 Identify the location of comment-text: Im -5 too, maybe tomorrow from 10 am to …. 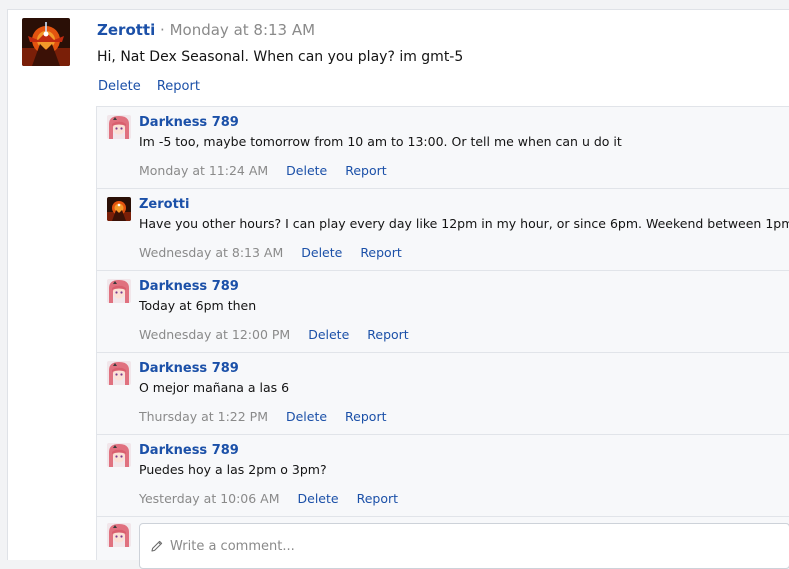
(380, 141).